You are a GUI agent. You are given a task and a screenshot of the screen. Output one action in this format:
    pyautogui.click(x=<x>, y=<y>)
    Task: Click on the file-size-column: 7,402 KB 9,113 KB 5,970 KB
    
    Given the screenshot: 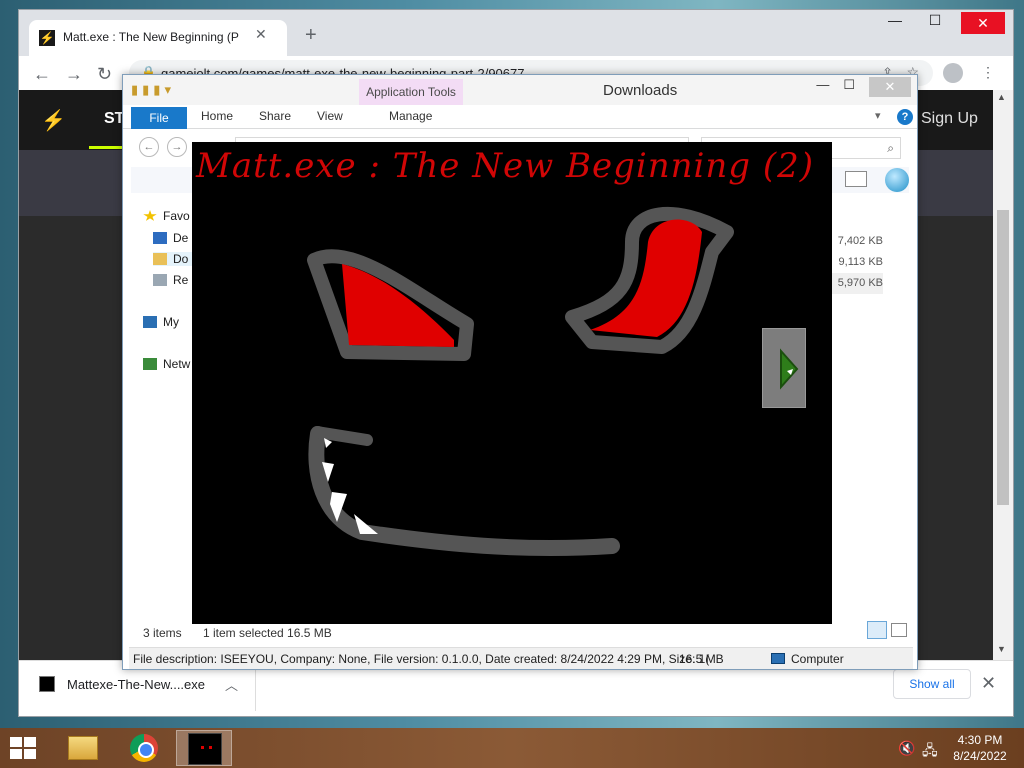 What is the action you would take?
    pyautogui.click(x=853, y=262)
    